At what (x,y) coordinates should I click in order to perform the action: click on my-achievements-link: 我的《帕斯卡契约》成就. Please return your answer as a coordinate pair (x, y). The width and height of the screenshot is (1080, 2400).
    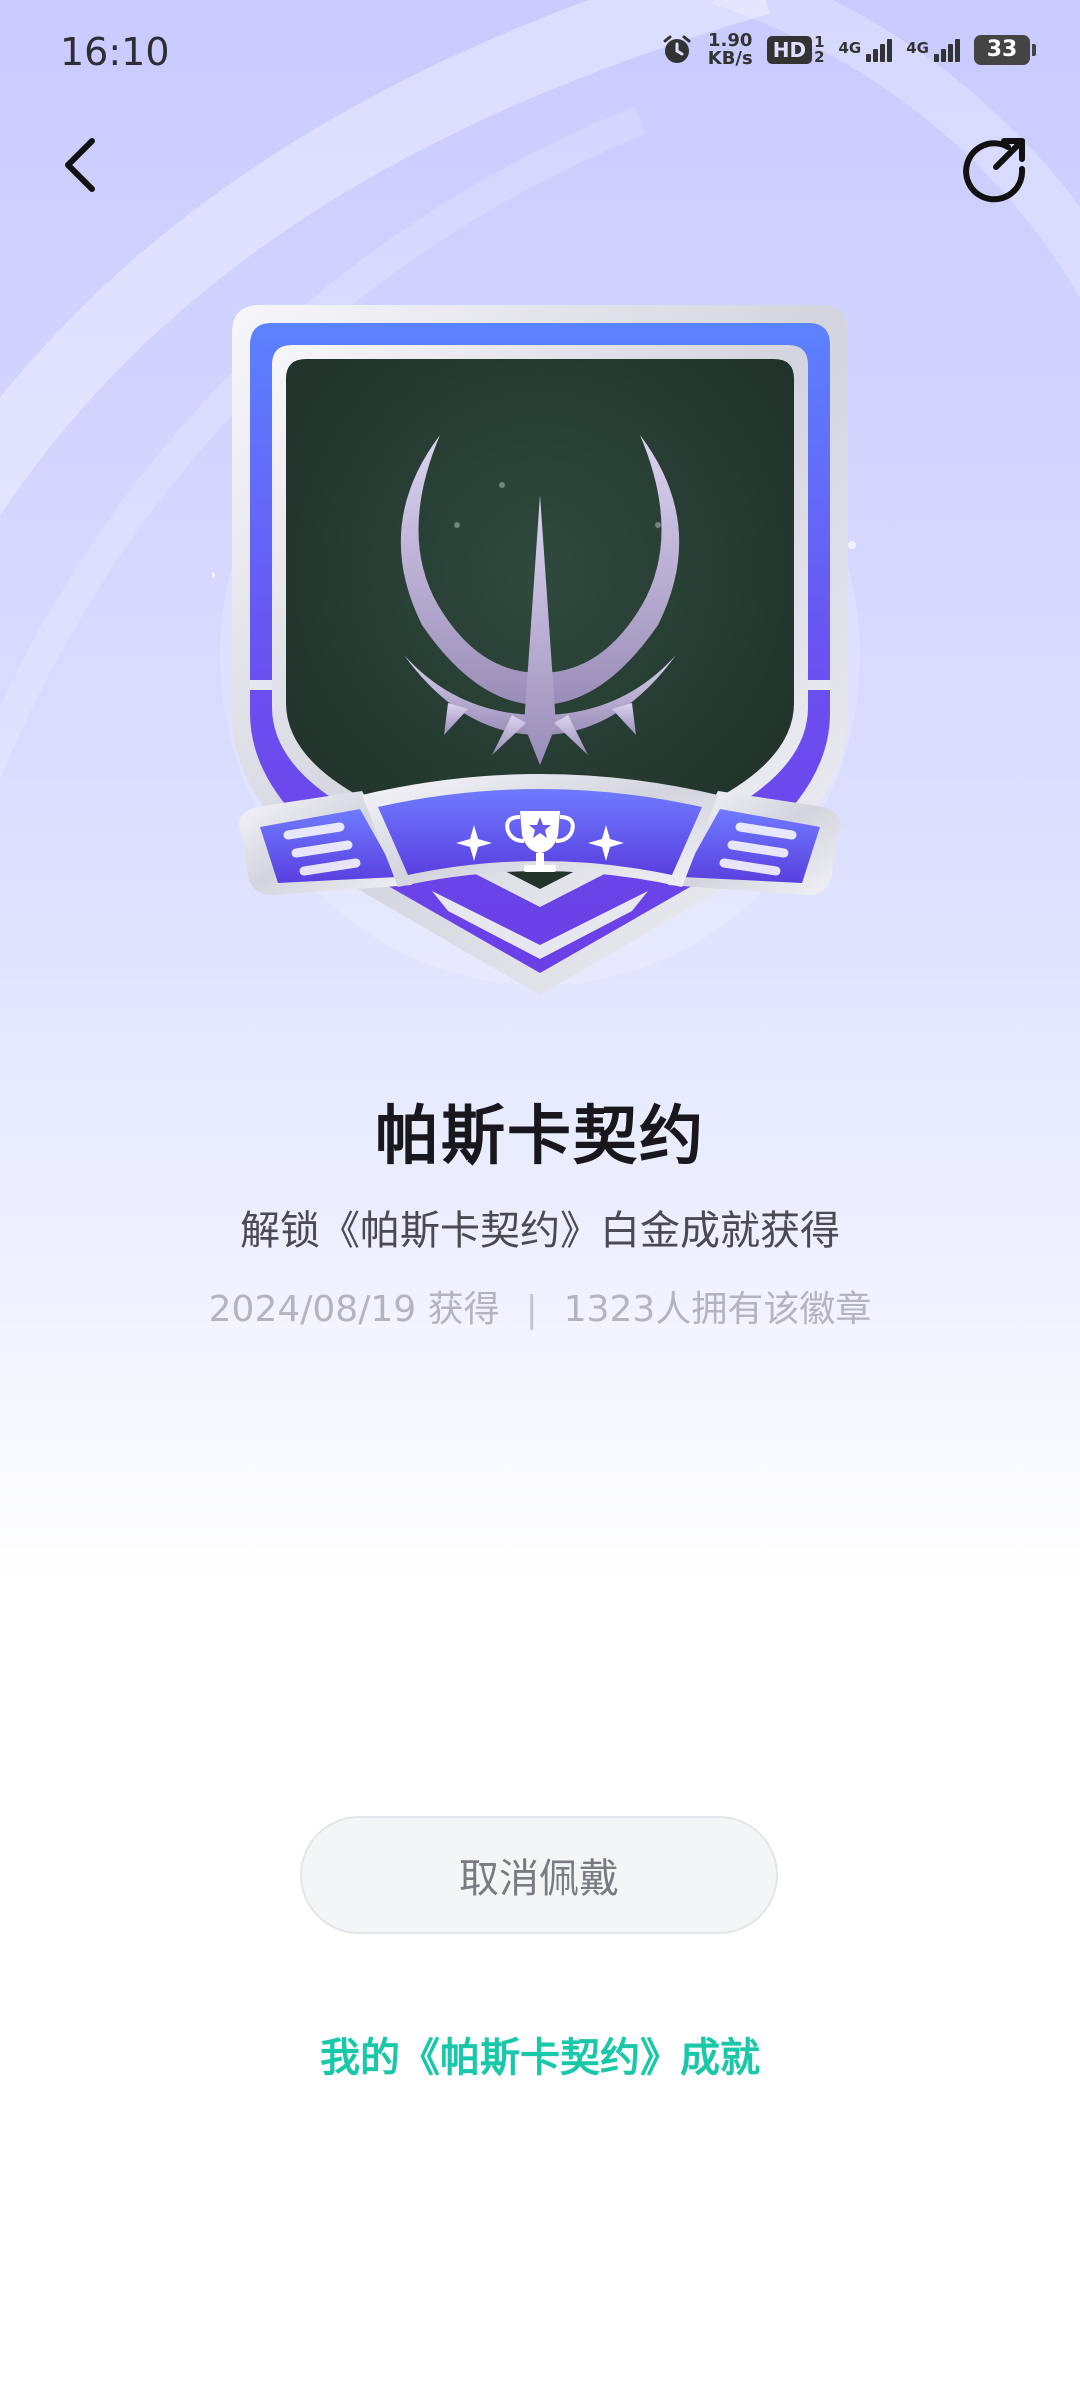
    Looking at the image, I should click on (540, 2054).